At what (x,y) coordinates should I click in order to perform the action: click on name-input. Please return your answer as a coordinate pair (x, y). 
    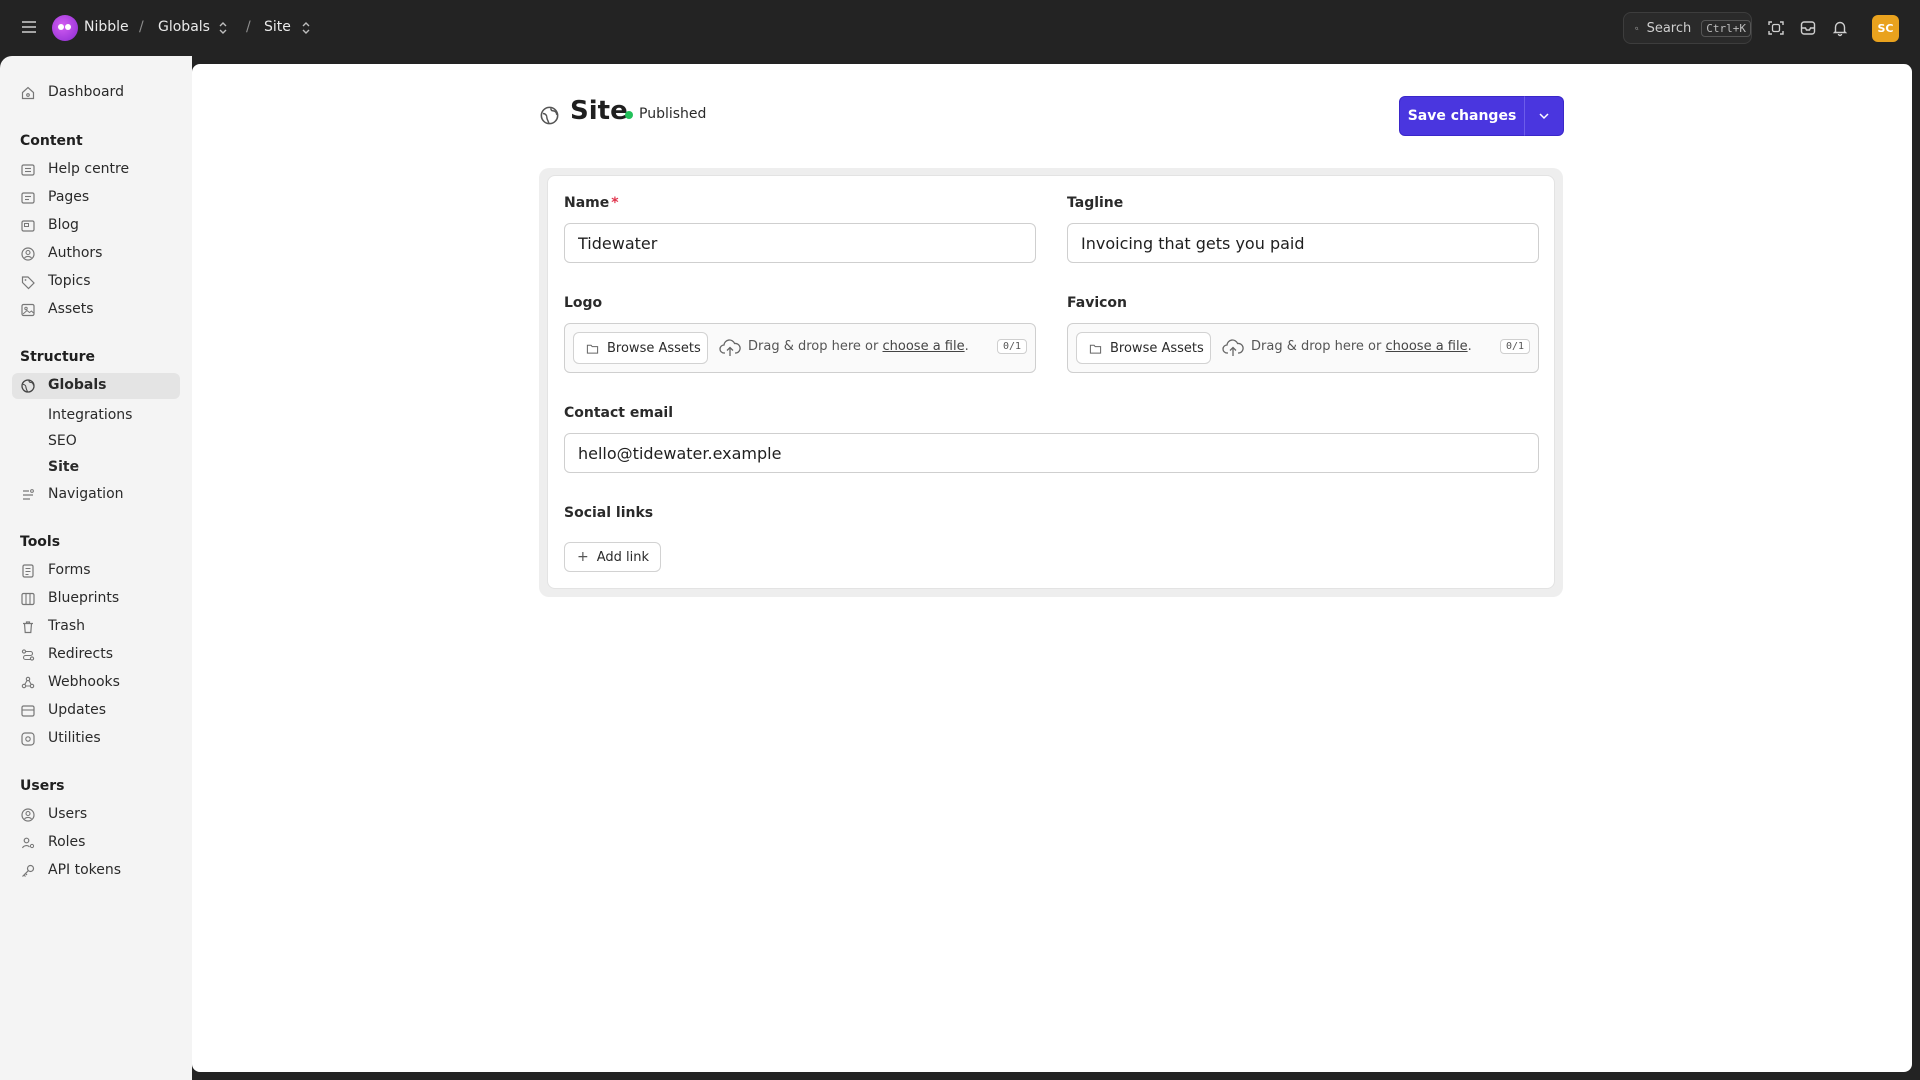
    Looking at the image, I should click on (800, 243).